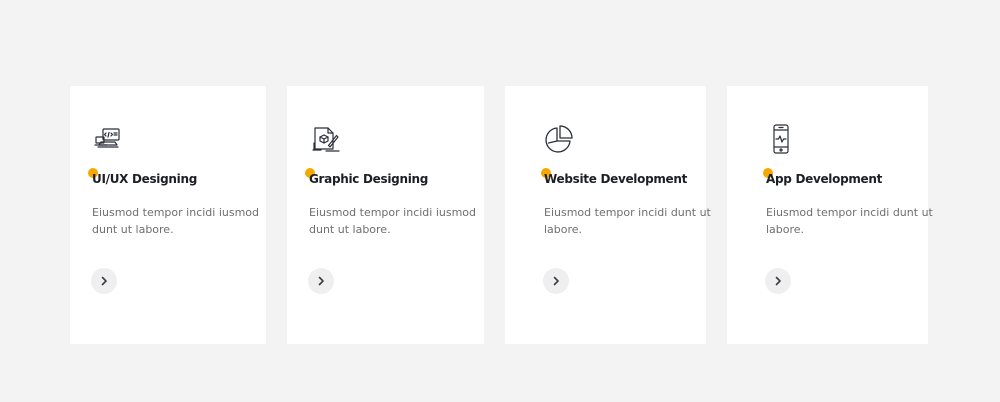 Image resolution: width=1000 pixels, height=402 pixels. Describe the element at coordinates (824, 179) in the screenshot. I see `service-title: App Development` at that location.